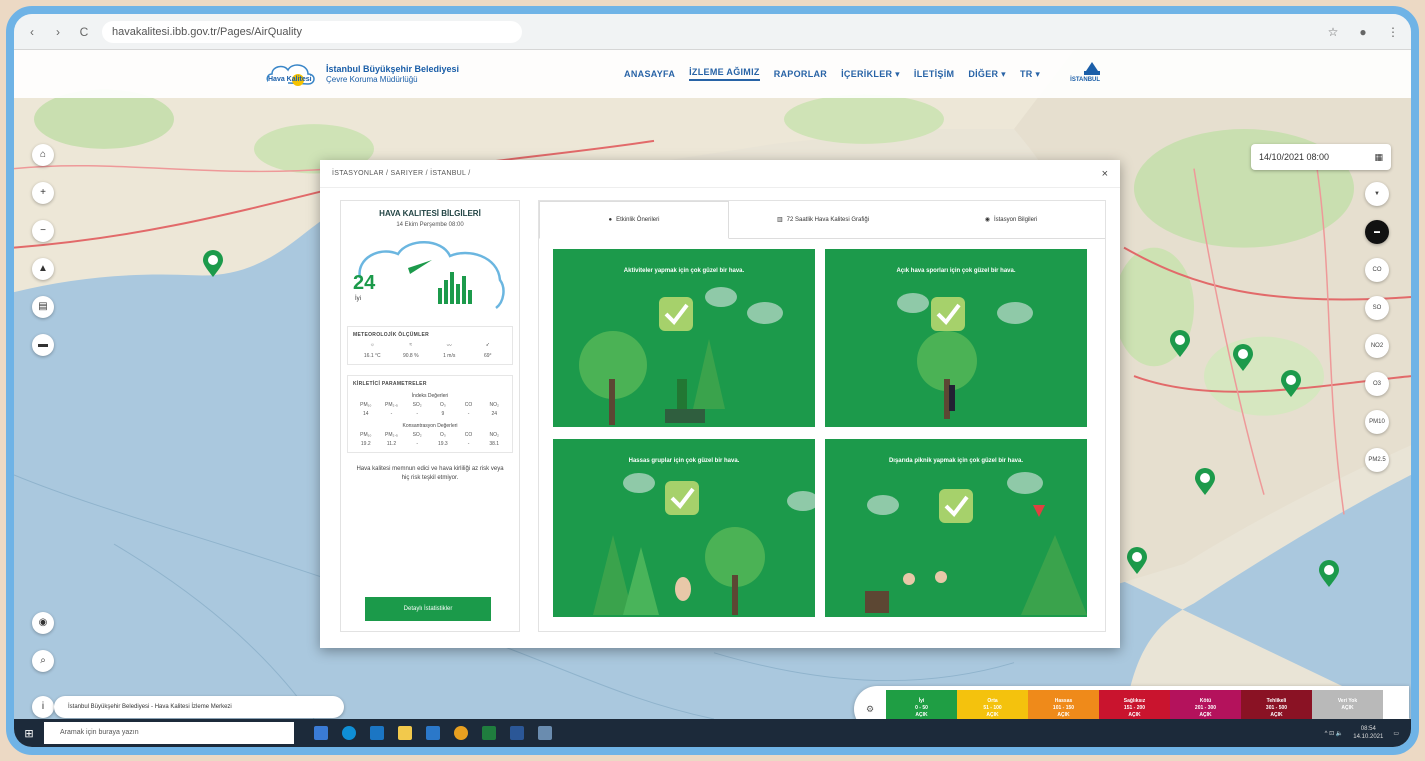  I want to click on folder-icon, so click(405, 733).